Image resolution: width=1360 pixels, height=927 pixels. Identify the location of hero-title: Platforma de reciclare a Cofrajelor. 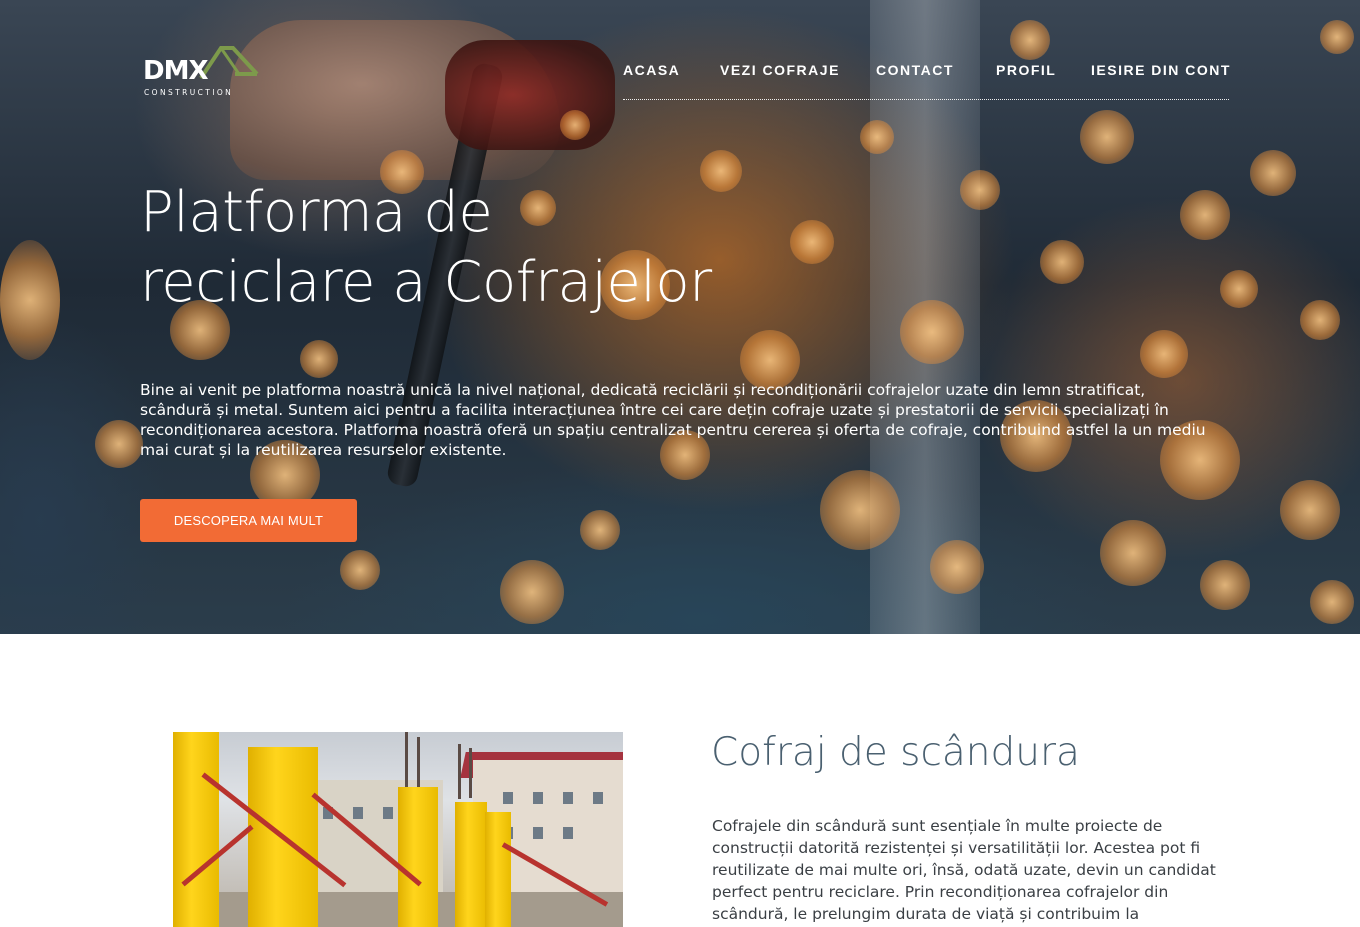
(500, 248).